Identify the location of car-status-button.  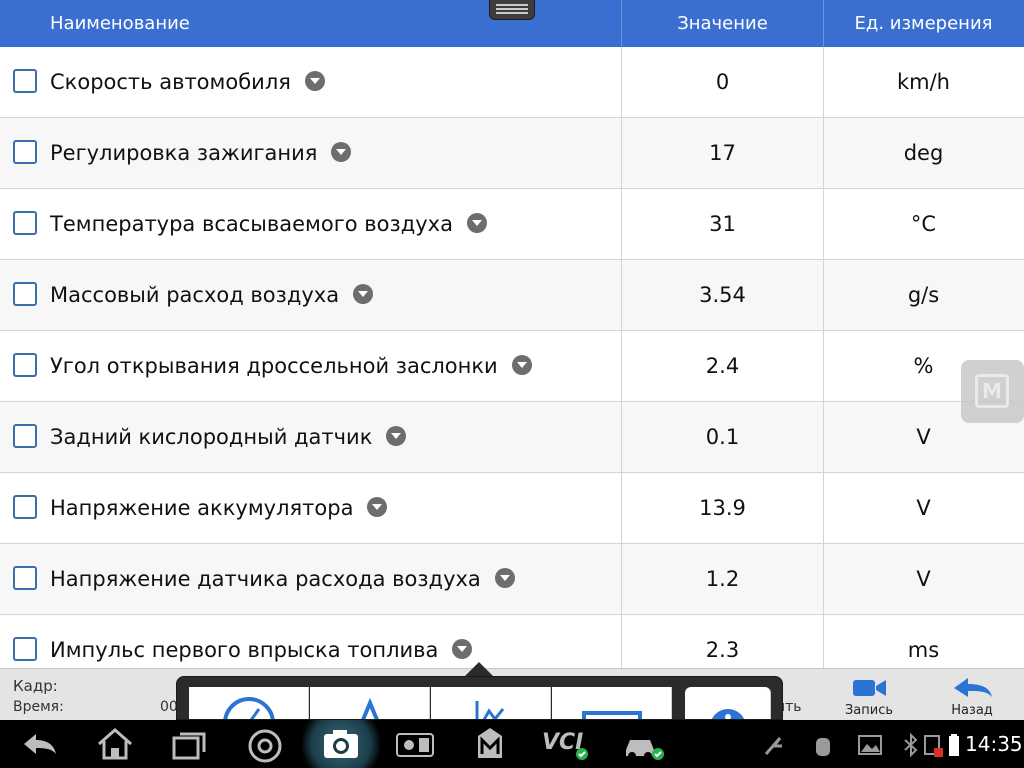
(643, 744).